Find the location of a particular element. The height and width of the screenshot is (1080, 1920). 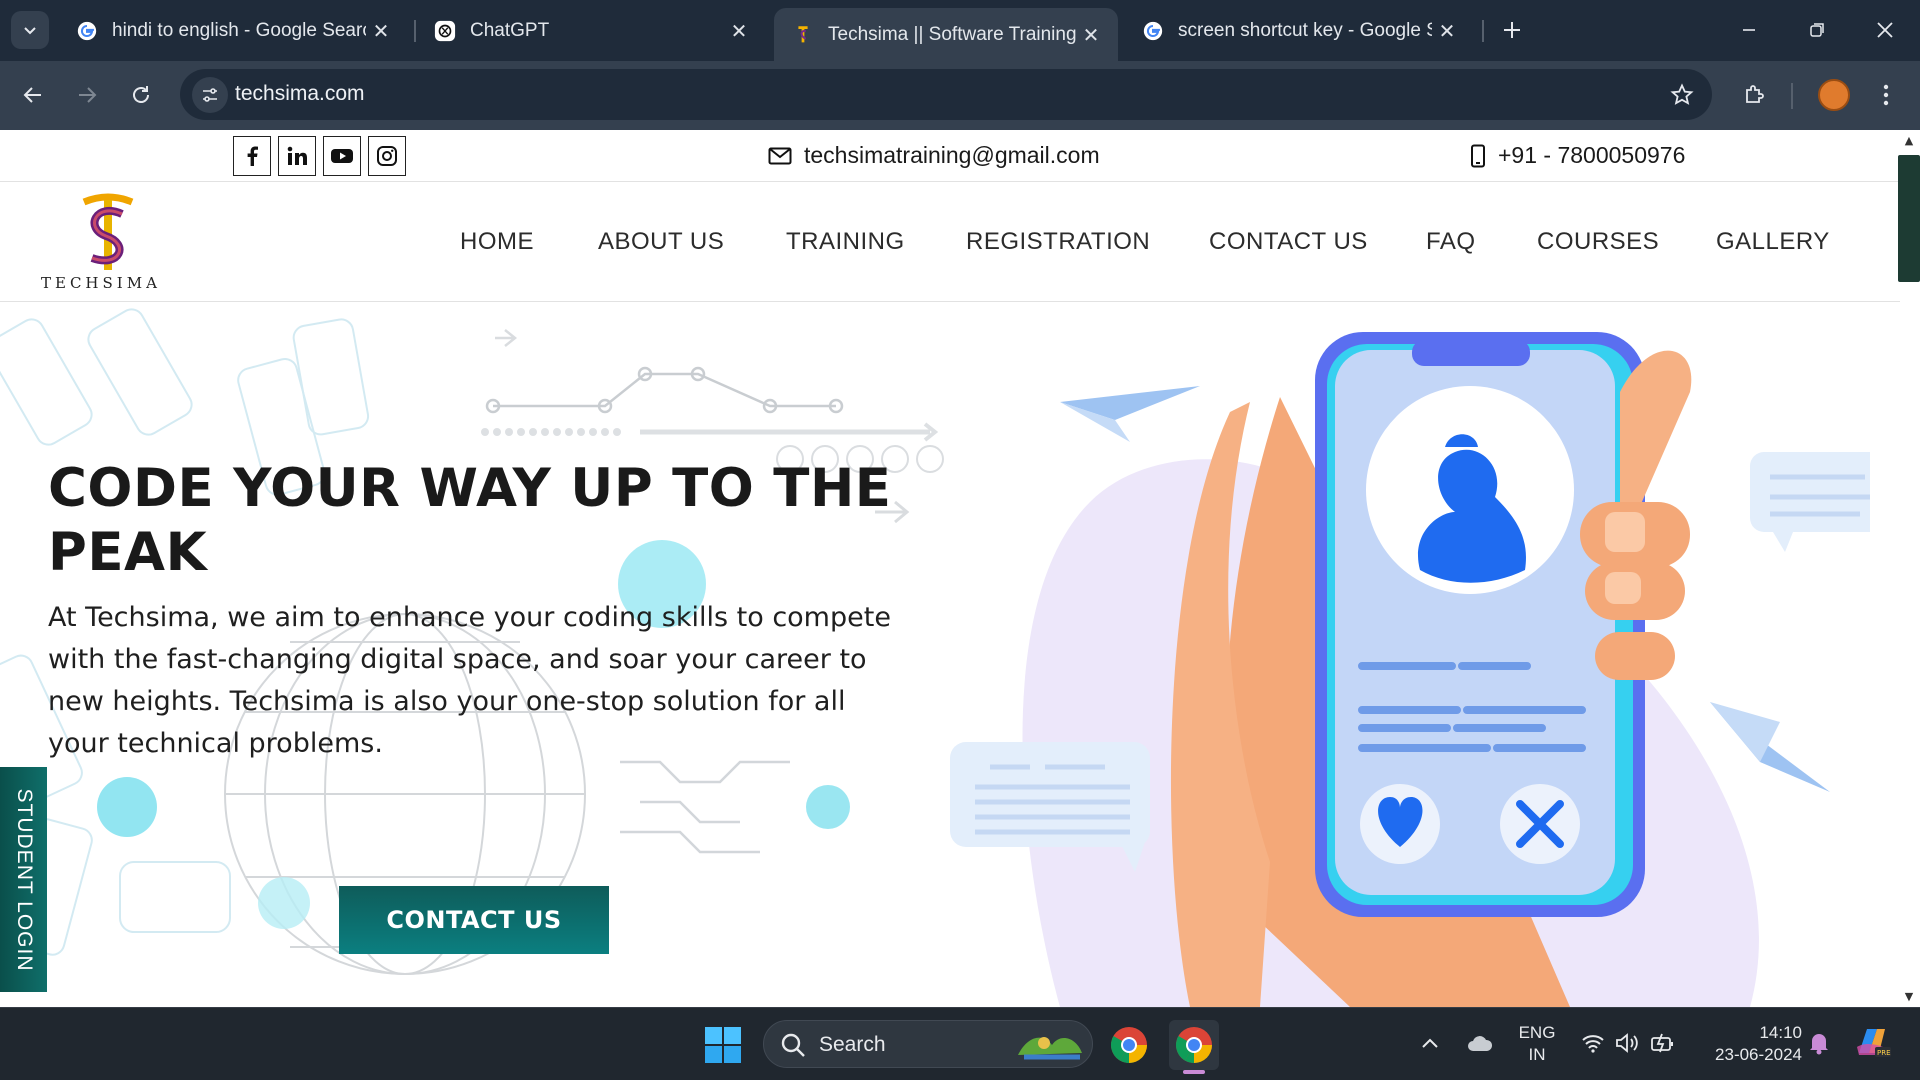

email-contact: techsimatraining@gmail.com is located at coordinates (934, 155).